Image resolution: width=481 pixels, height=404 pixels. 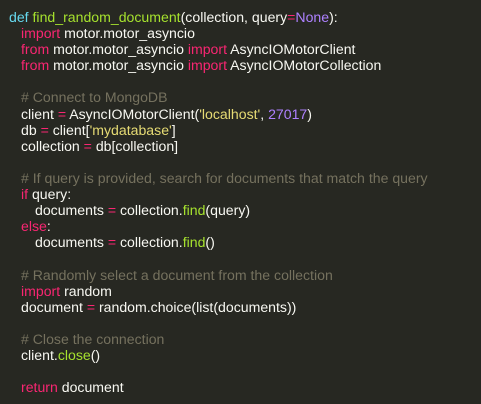 I want to click on string-literal: 'localhost', so click(x=230, y=113).